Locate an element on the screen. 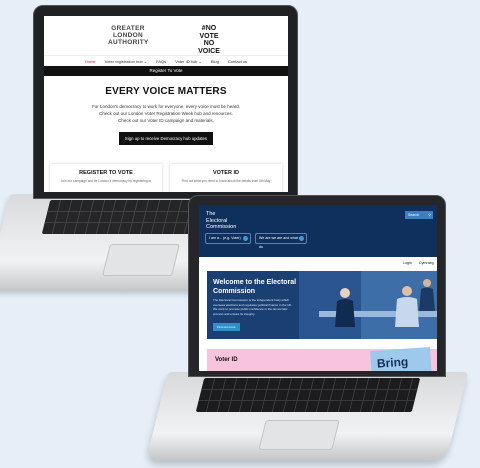 Image resolution: width=480 pixels, height=468 pixels. laptop-front-trackpad is located at coordinates (299, 435).